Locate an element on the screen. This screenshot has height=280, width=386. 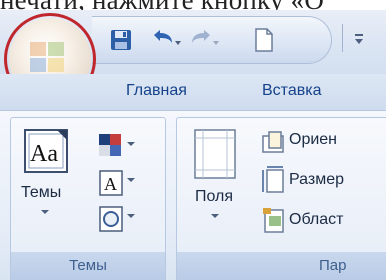
themes-icon: Aa is located at coordinates (46, 151).